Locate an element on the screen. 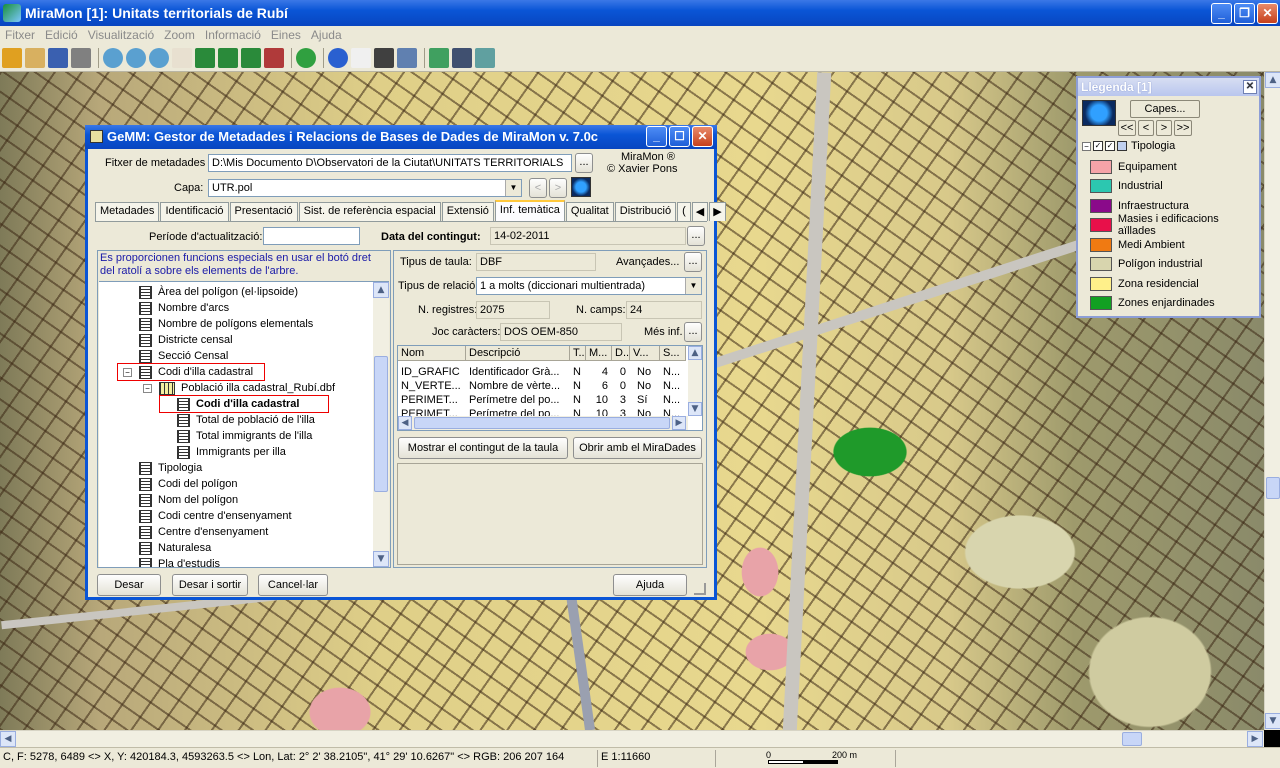 The image size is (1280, 768). minimize-button: _ is located at coordinates (1221, 13).